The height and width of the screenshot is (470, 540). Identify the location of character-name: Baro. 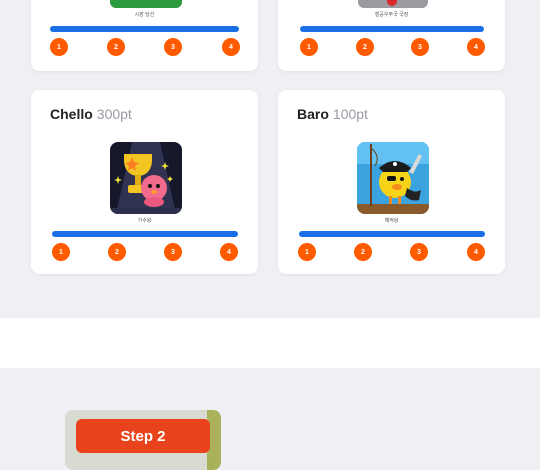
(313, 114).